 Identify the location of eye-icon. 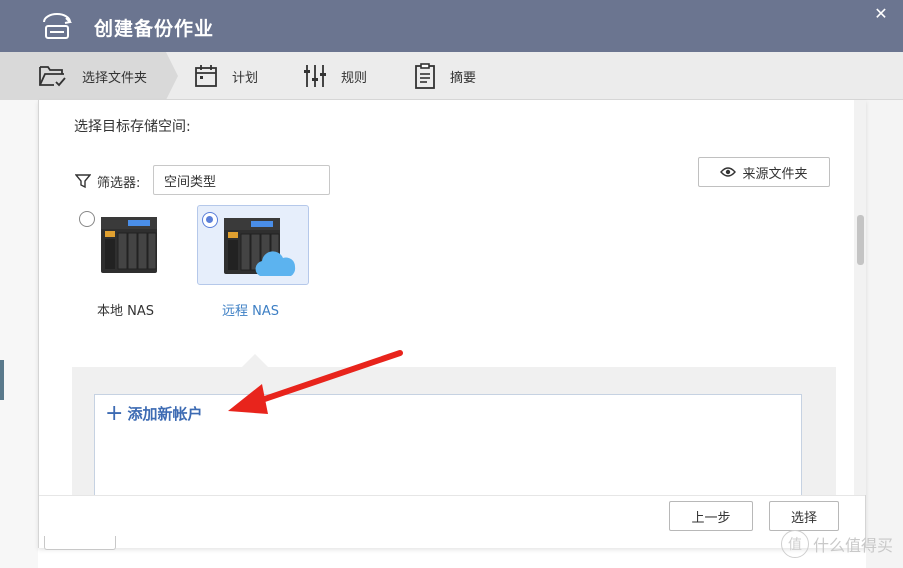
(728, 172).